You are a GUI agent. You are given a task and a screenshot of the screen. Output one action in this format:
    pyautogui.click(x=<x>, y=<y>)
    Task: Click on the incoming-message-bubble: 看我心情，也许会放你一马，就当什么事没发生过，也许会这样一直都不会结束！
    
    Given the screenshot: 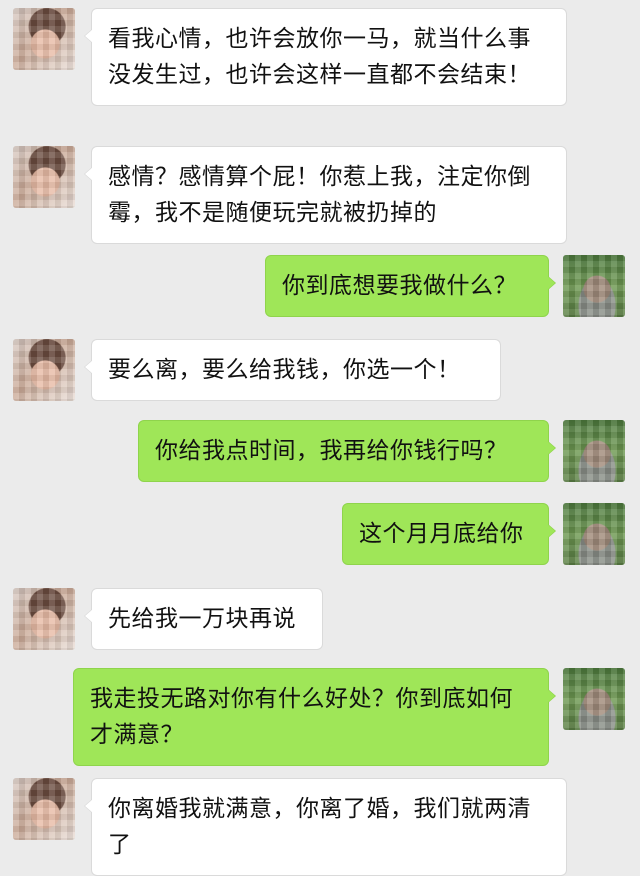 What is the action you would take?
    pyautogui.click(x=325, y=57)
    